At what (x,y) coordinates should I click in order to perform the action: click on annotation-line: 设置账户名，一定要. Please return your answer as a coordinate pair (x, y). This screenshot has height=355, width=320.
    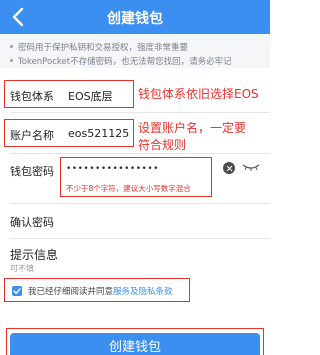
    Looking at the image, I should click on (192, 128).